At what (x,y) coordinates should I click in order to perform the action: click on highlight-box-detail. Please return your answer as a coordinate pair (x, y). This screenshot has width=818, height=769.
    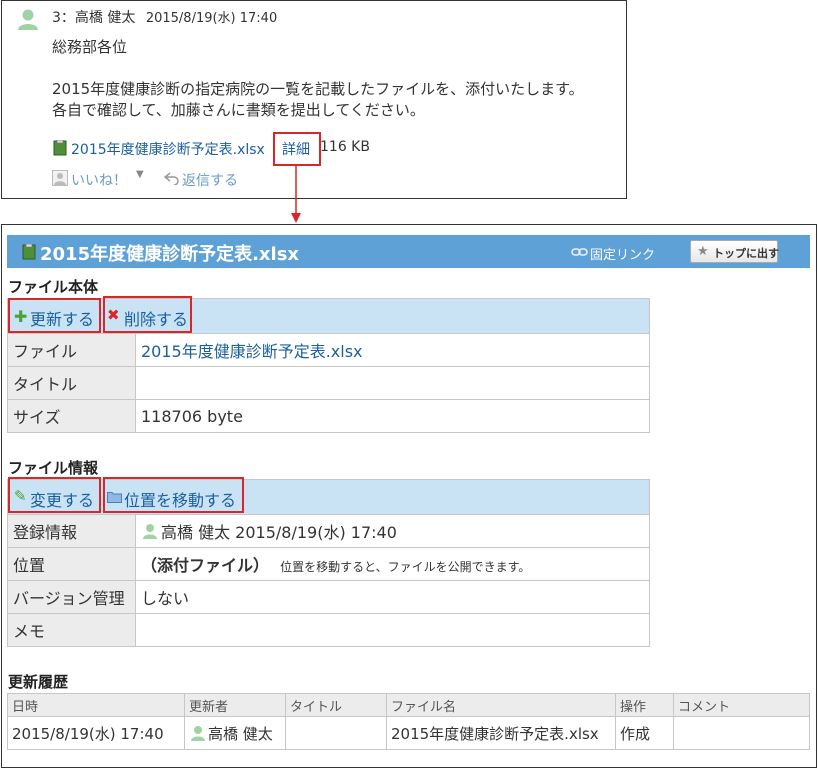
    Looking at the image, I should click on (297, 149).